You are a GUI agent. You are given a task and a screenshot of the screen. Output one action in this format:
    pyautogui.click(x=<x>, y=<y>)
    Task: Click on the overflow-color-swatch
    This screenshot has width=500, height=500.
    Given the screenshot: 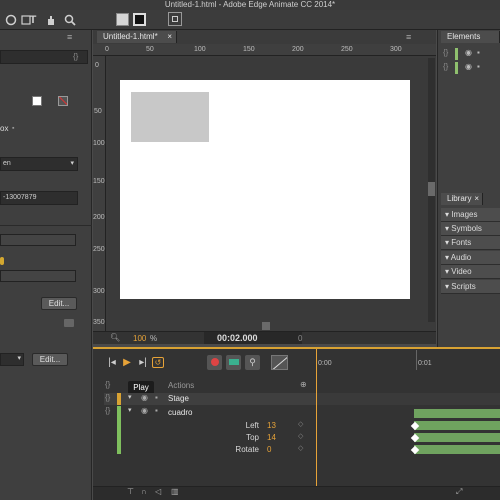 What is the action you would take?
    pyautogui.click(x=63, y=101)
    